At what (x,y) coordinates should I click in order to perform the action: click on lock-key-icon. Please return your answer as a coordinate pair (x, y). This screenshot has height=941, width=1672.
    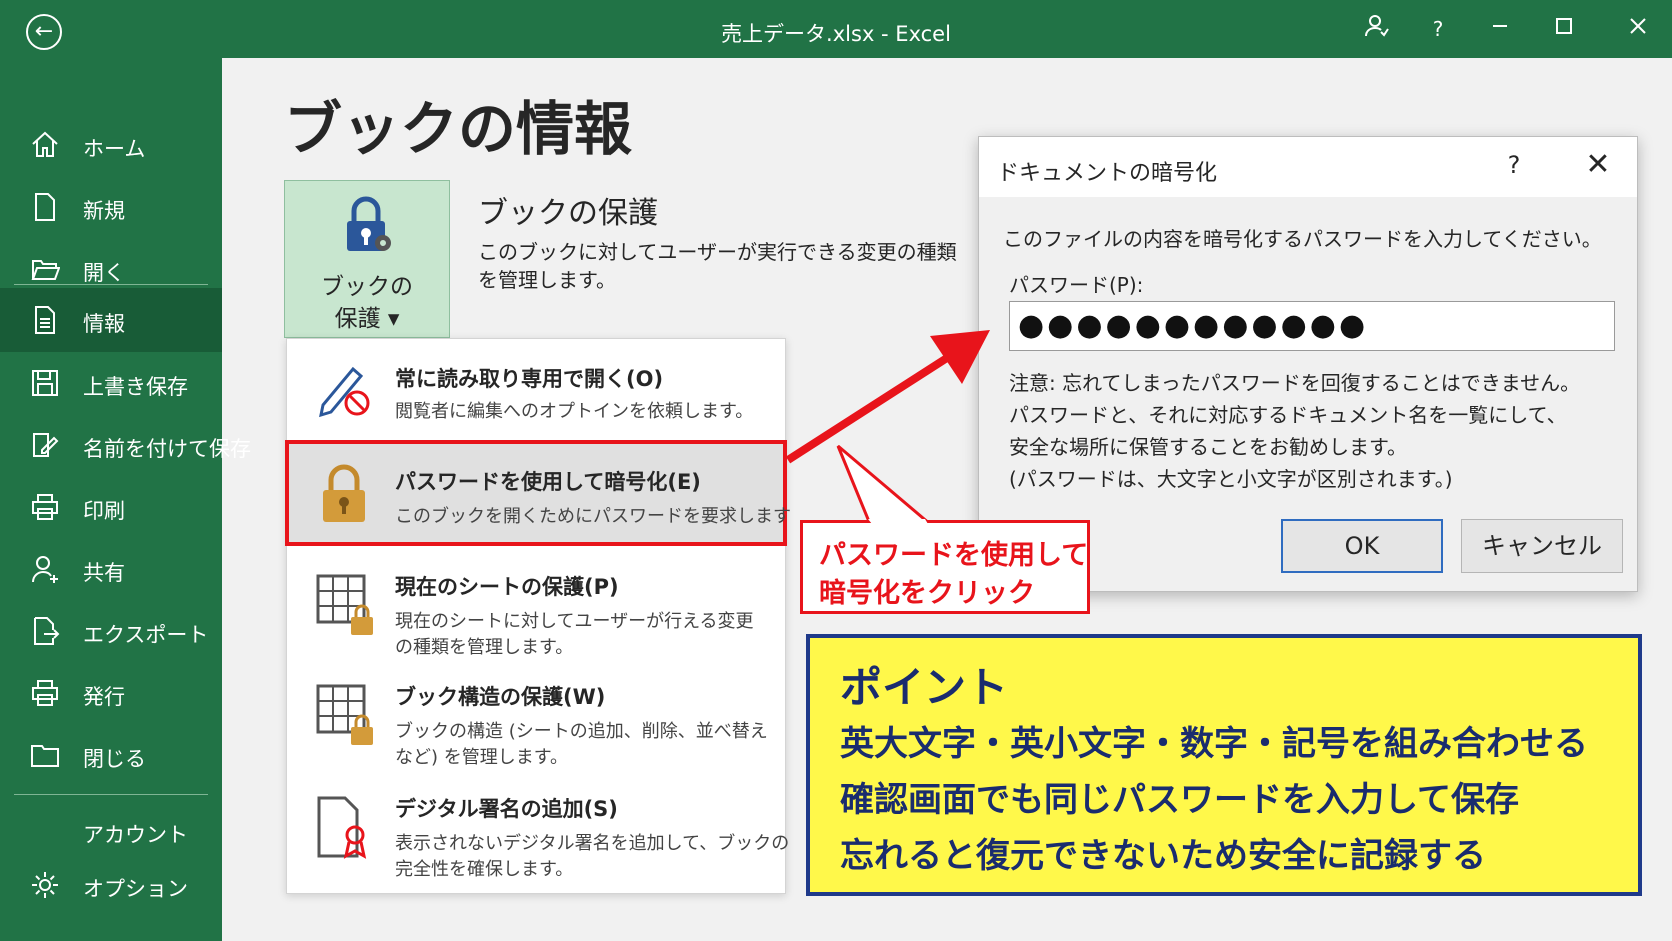
    Looking at the image, I should click on (369, 223).